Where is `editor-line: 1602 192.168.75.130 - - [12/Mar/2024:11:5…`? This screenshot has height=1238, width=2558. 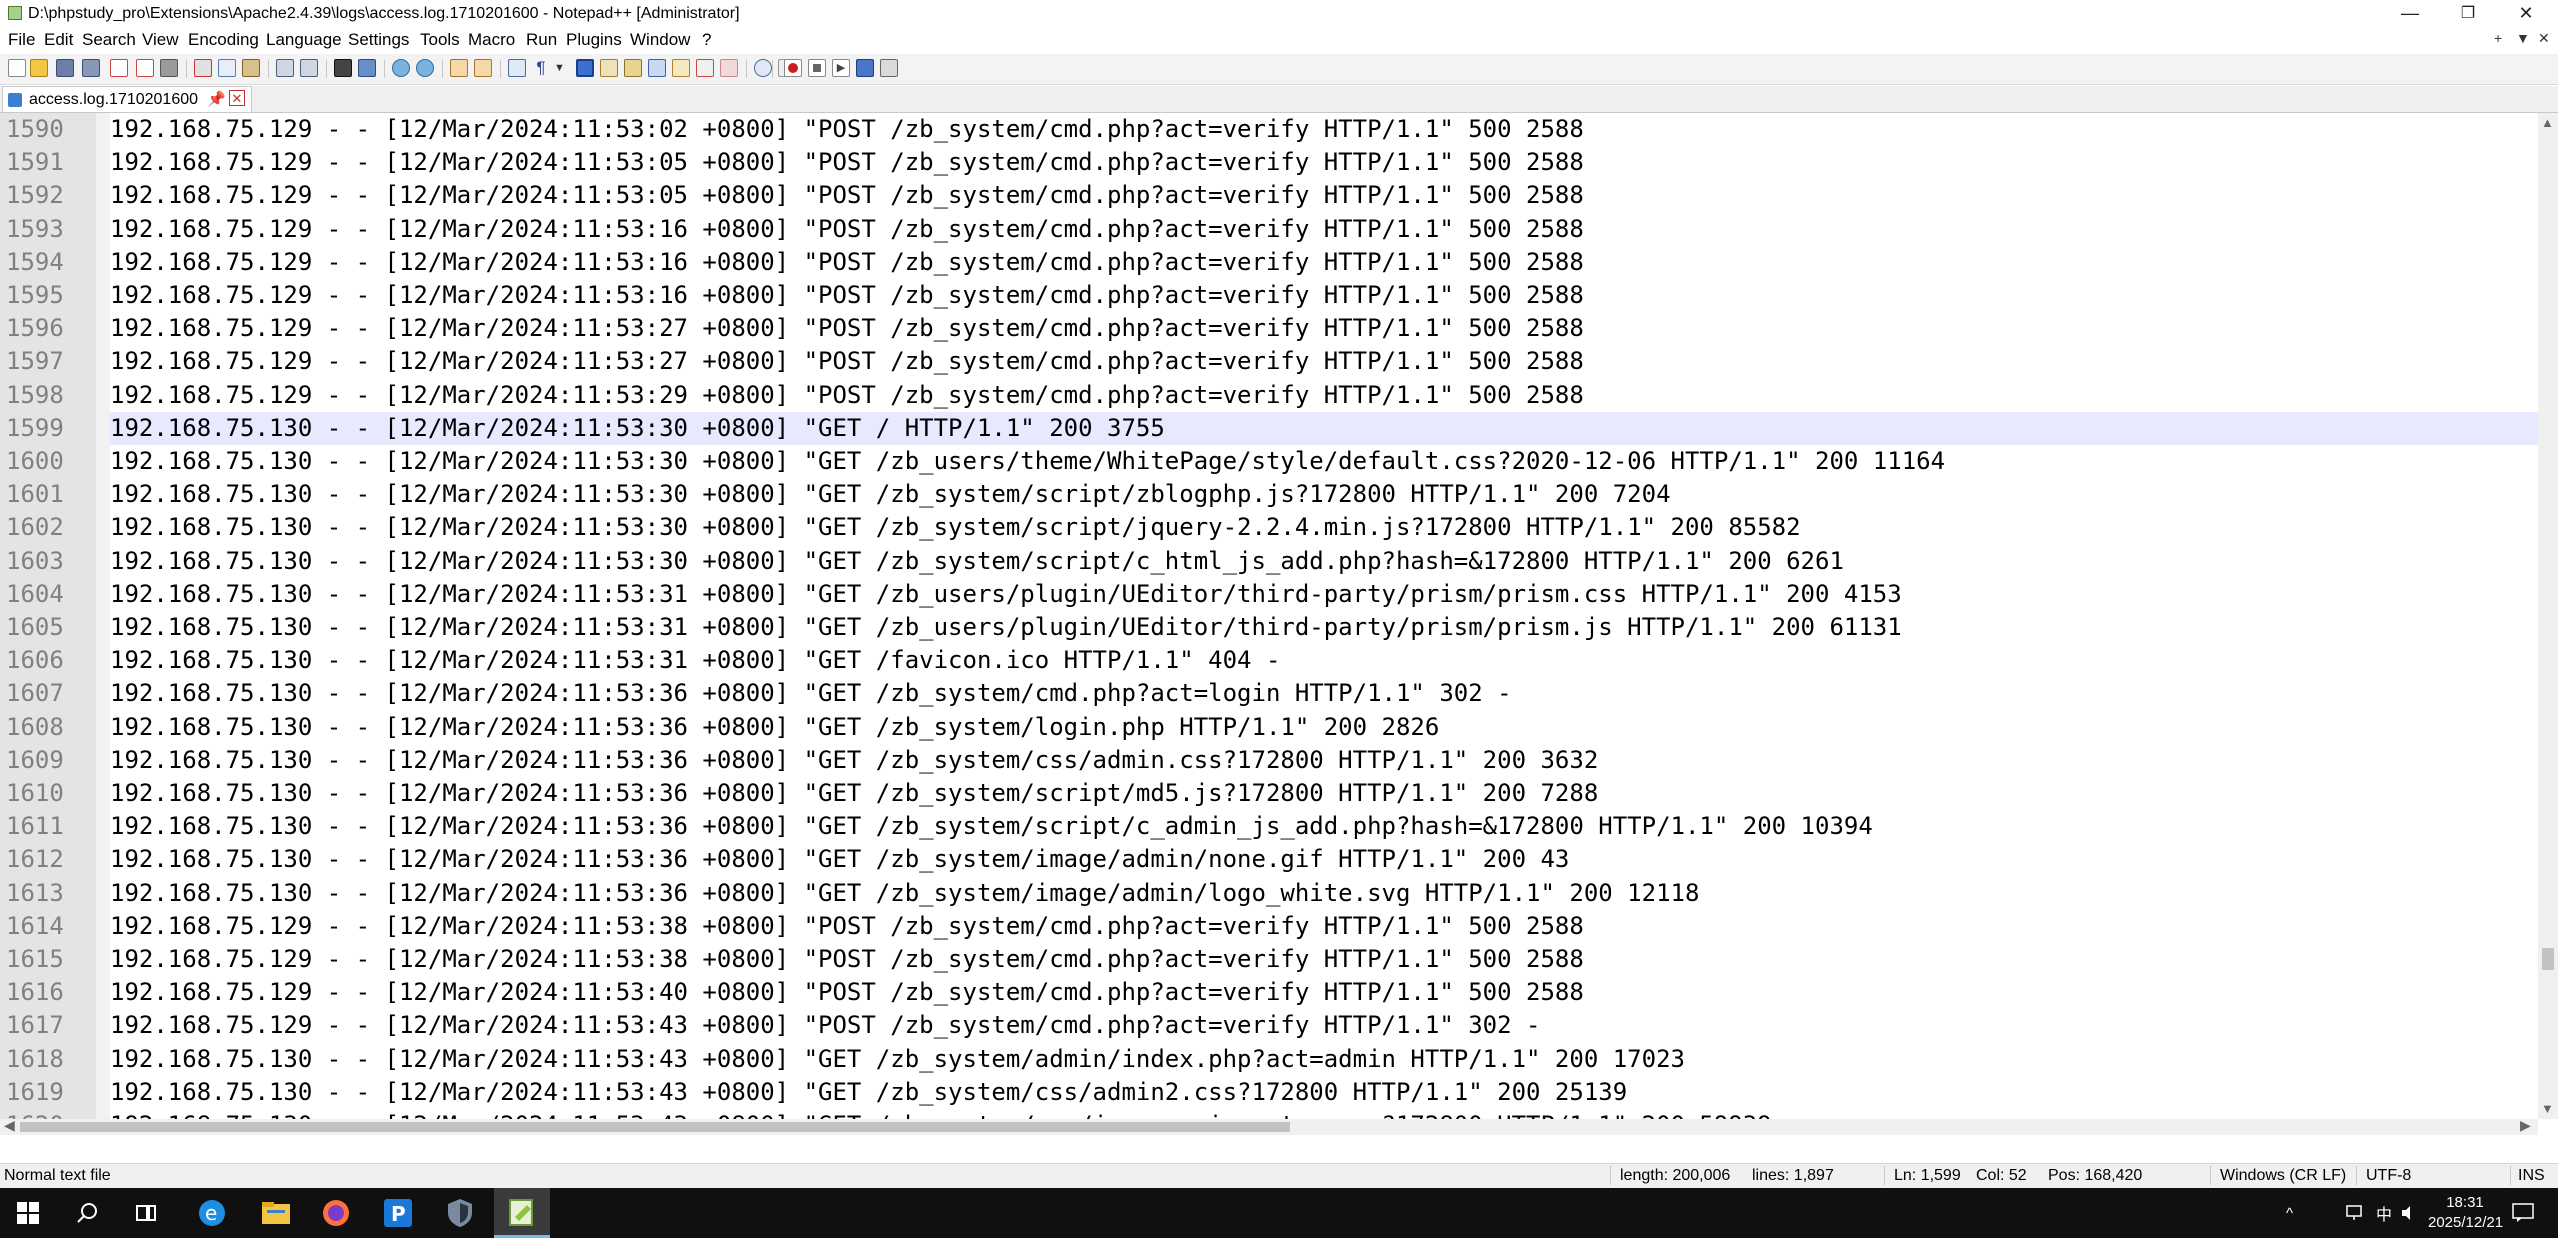
editor-line: 1602 192.168.75.130 - - [12/Mar/2024:11:5… is located at coordinates (1269, 527).